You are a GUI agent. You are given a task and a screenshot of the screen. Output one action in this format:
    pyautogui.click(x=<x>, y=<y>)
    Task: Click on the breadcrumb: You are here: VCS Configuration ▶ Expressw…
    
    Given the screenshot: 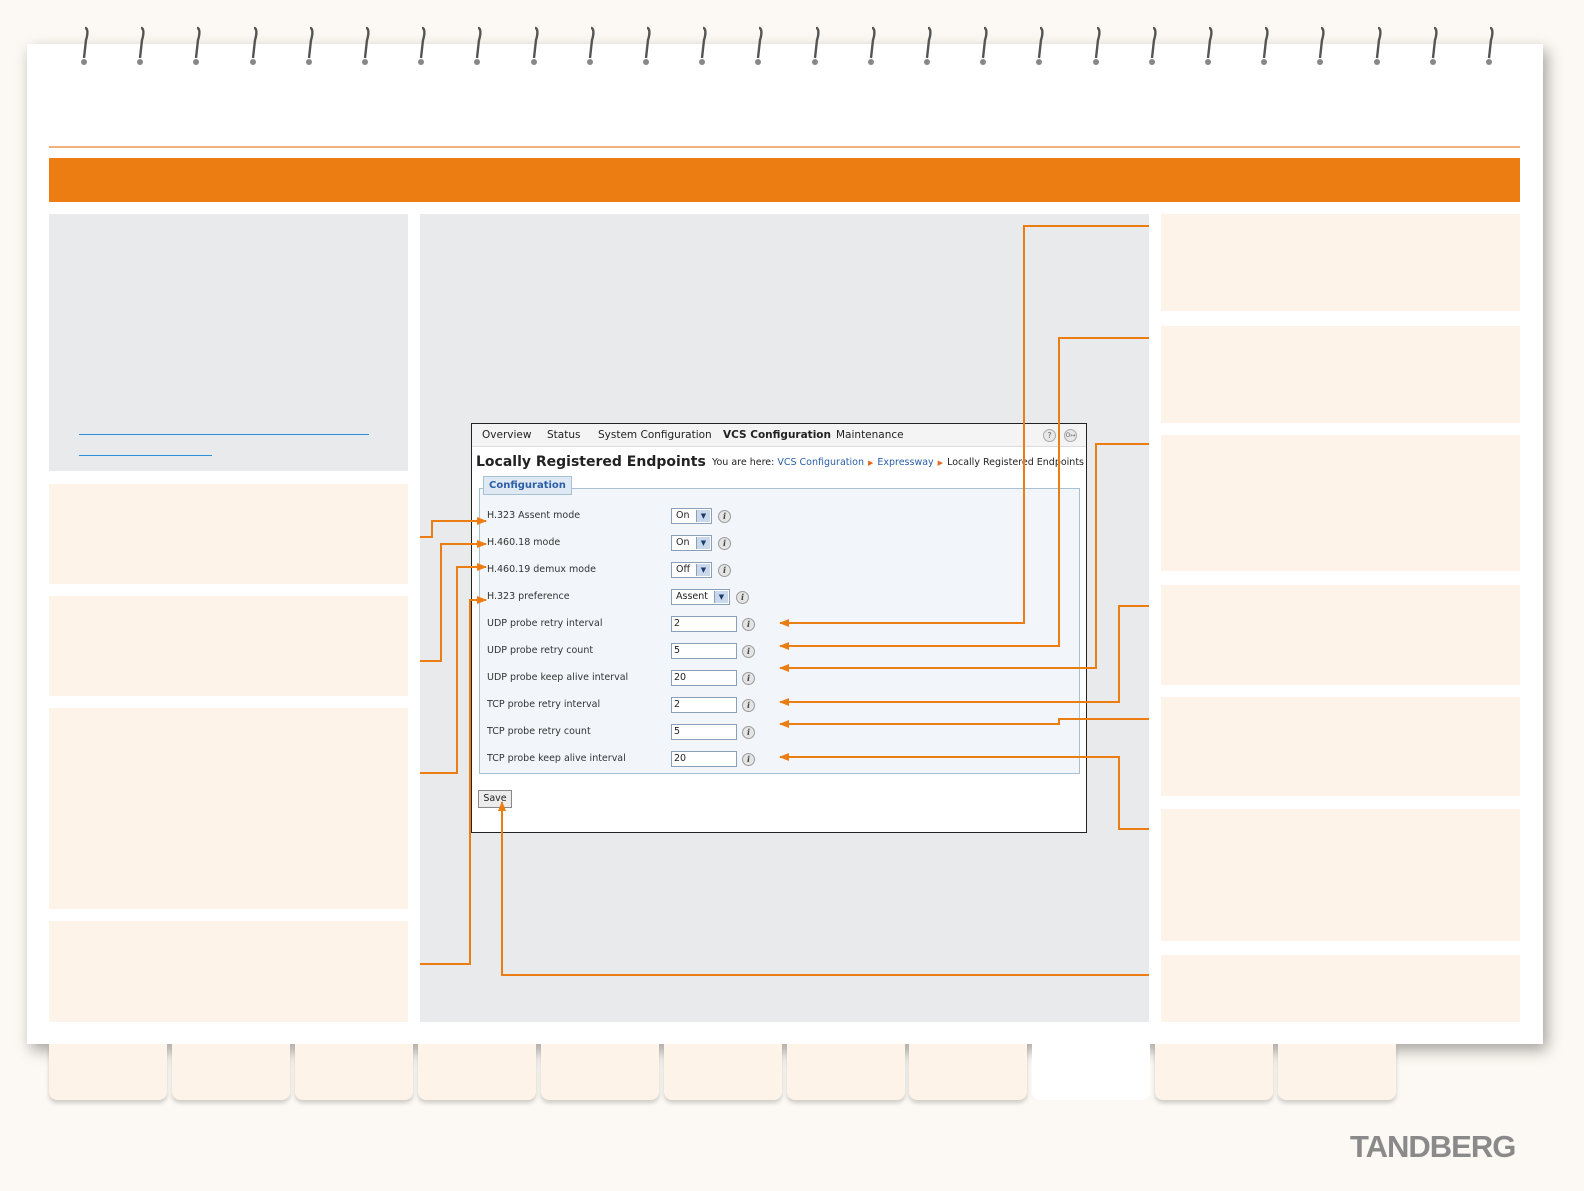 What is the action you would take?
    pyautogui.click(x=898, y=462)
    